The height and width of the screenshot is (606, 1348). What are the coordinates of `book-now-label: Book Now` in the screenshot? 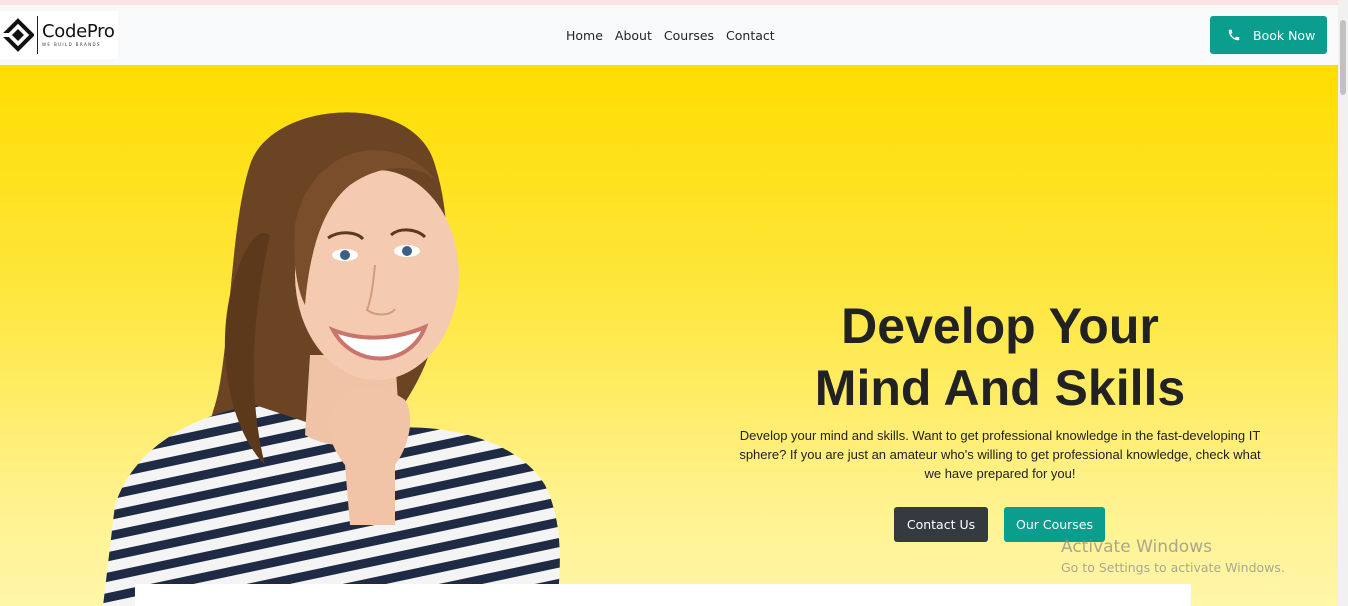 It's located at (1284, 35).